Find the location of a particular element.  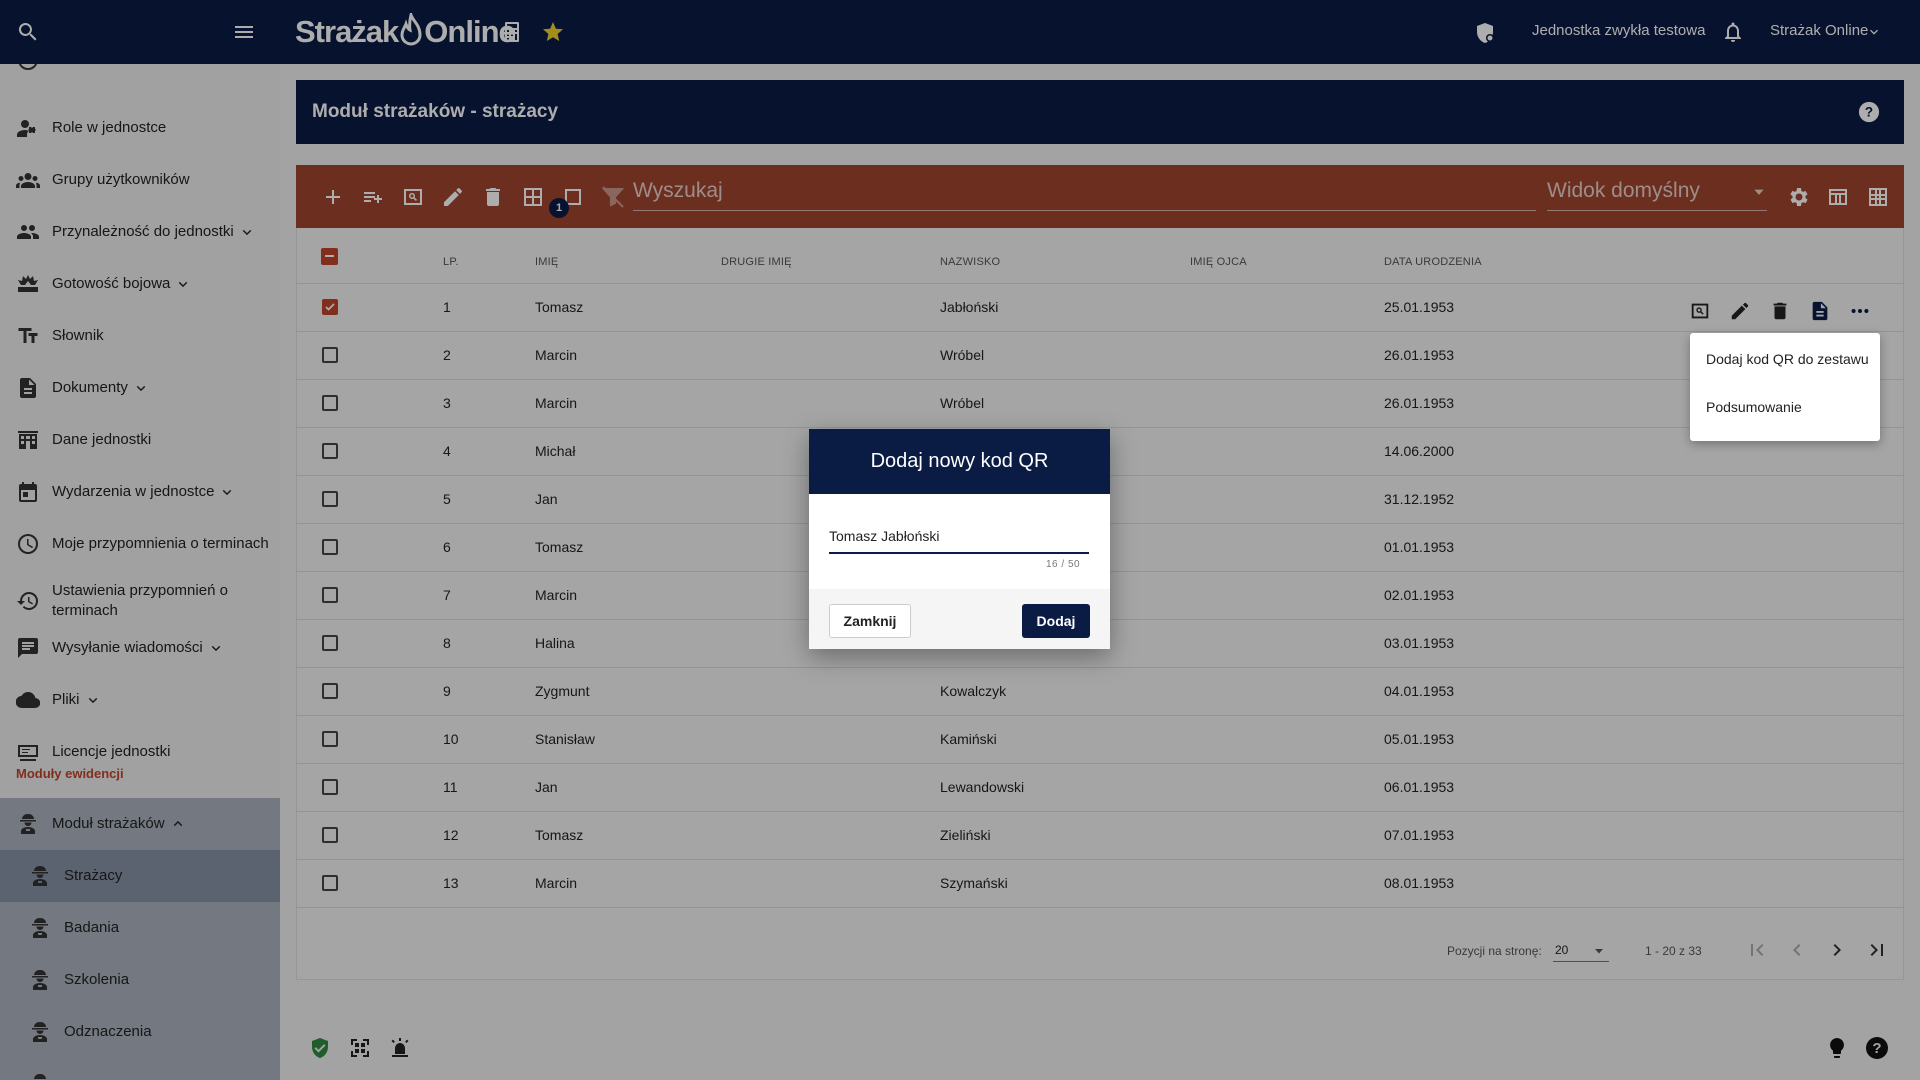

add-button: Dodaj is located at coordinates (1056, 621).